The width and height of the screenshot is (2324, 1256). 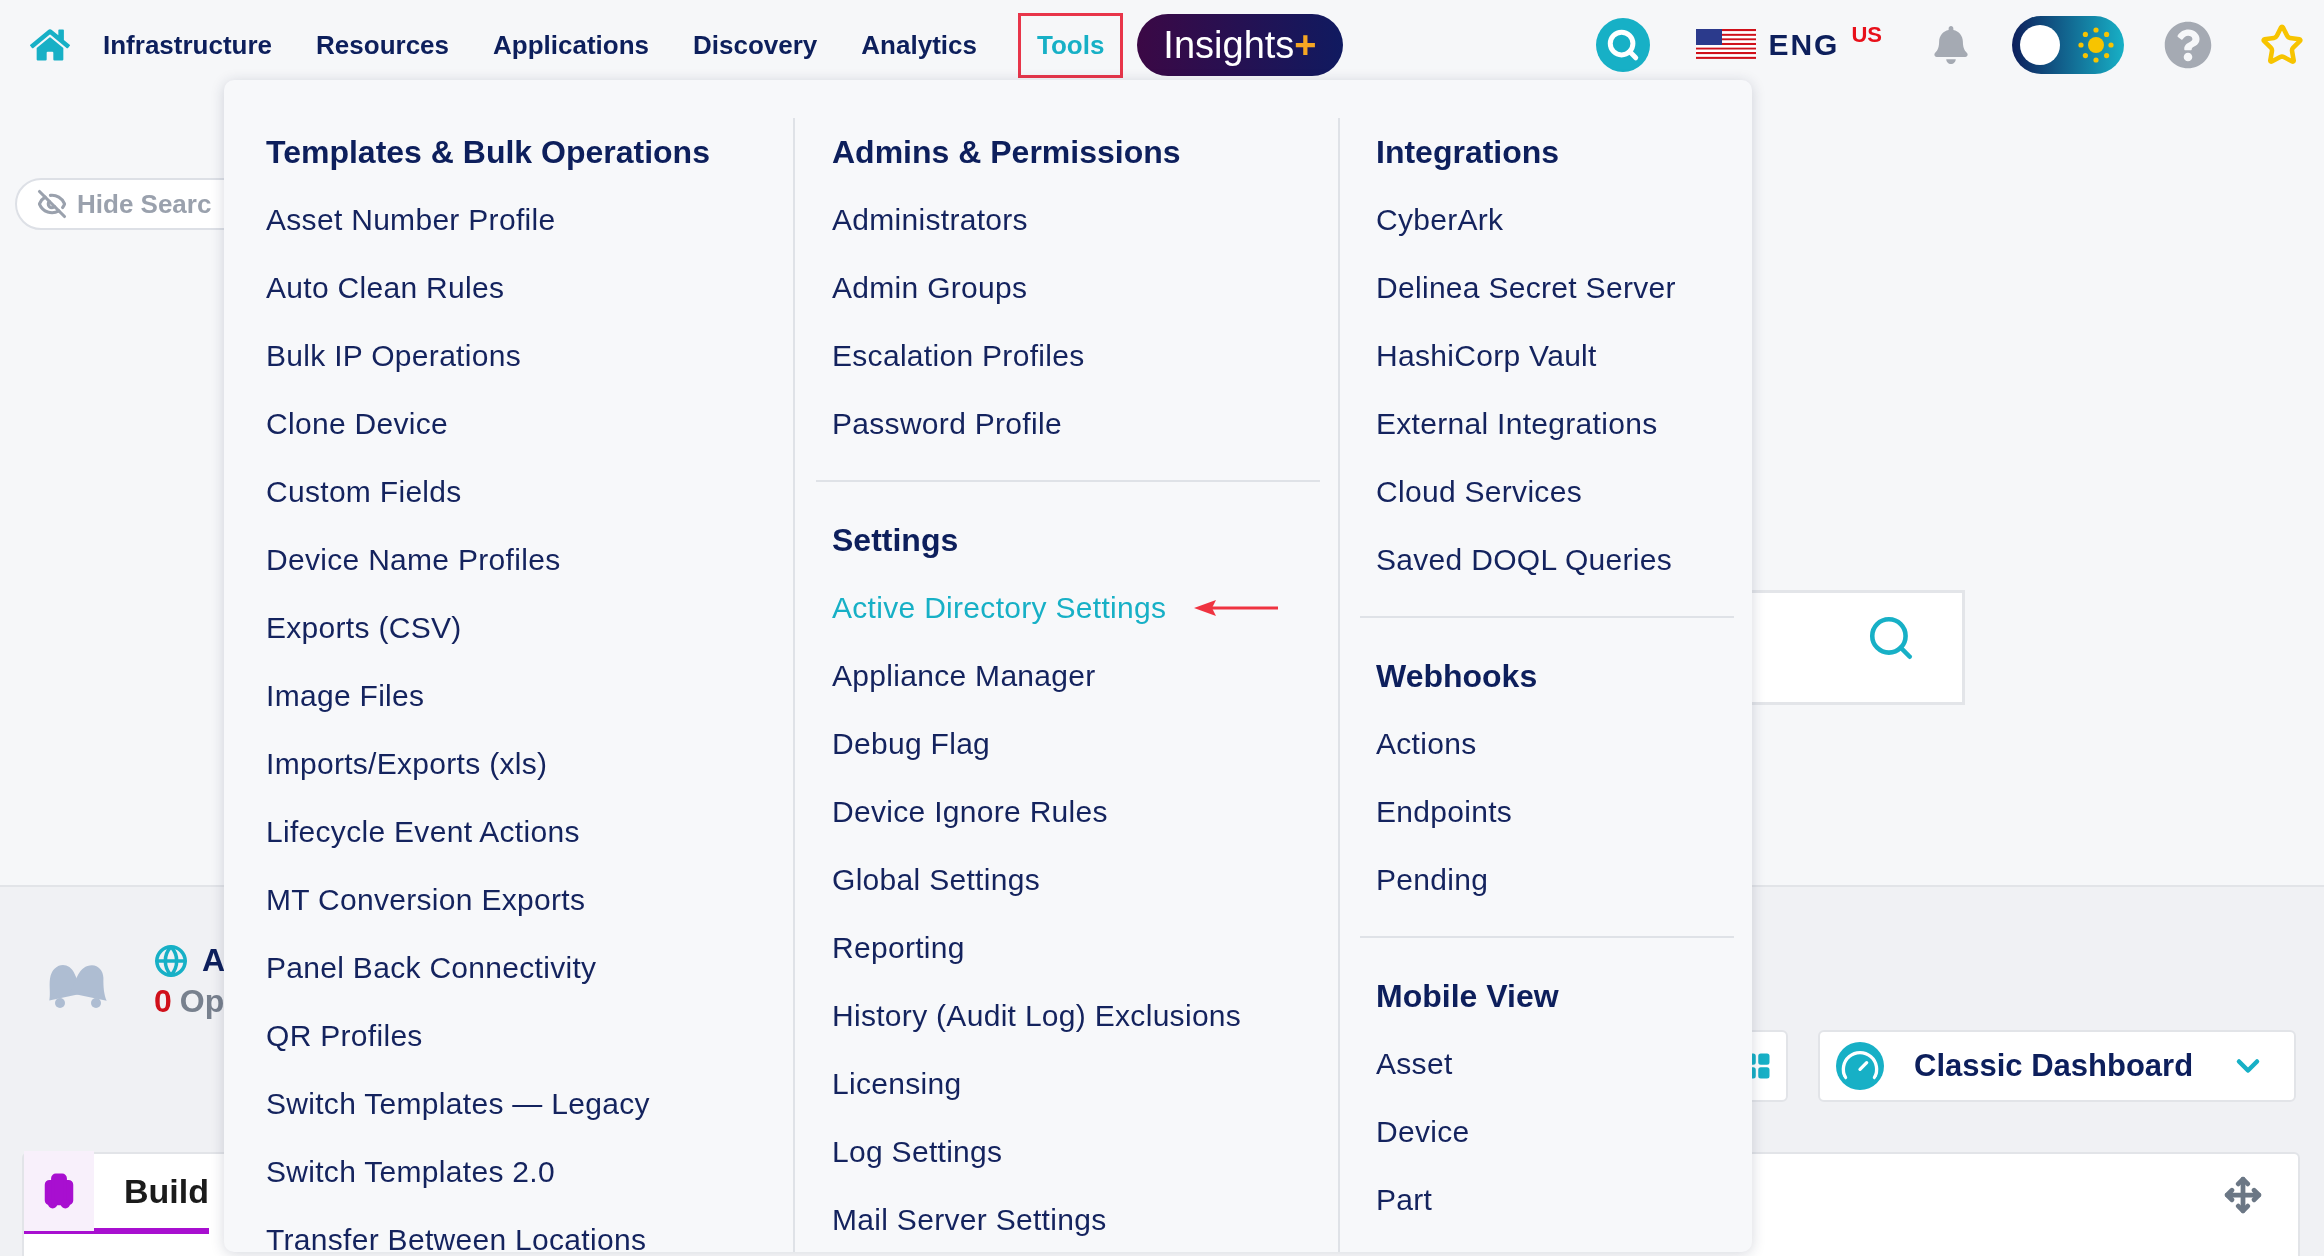 What do you see at coordinates (896, 540) in the screenshot?
I see `menu-heading: Settings` at bounding box center [896, 540].